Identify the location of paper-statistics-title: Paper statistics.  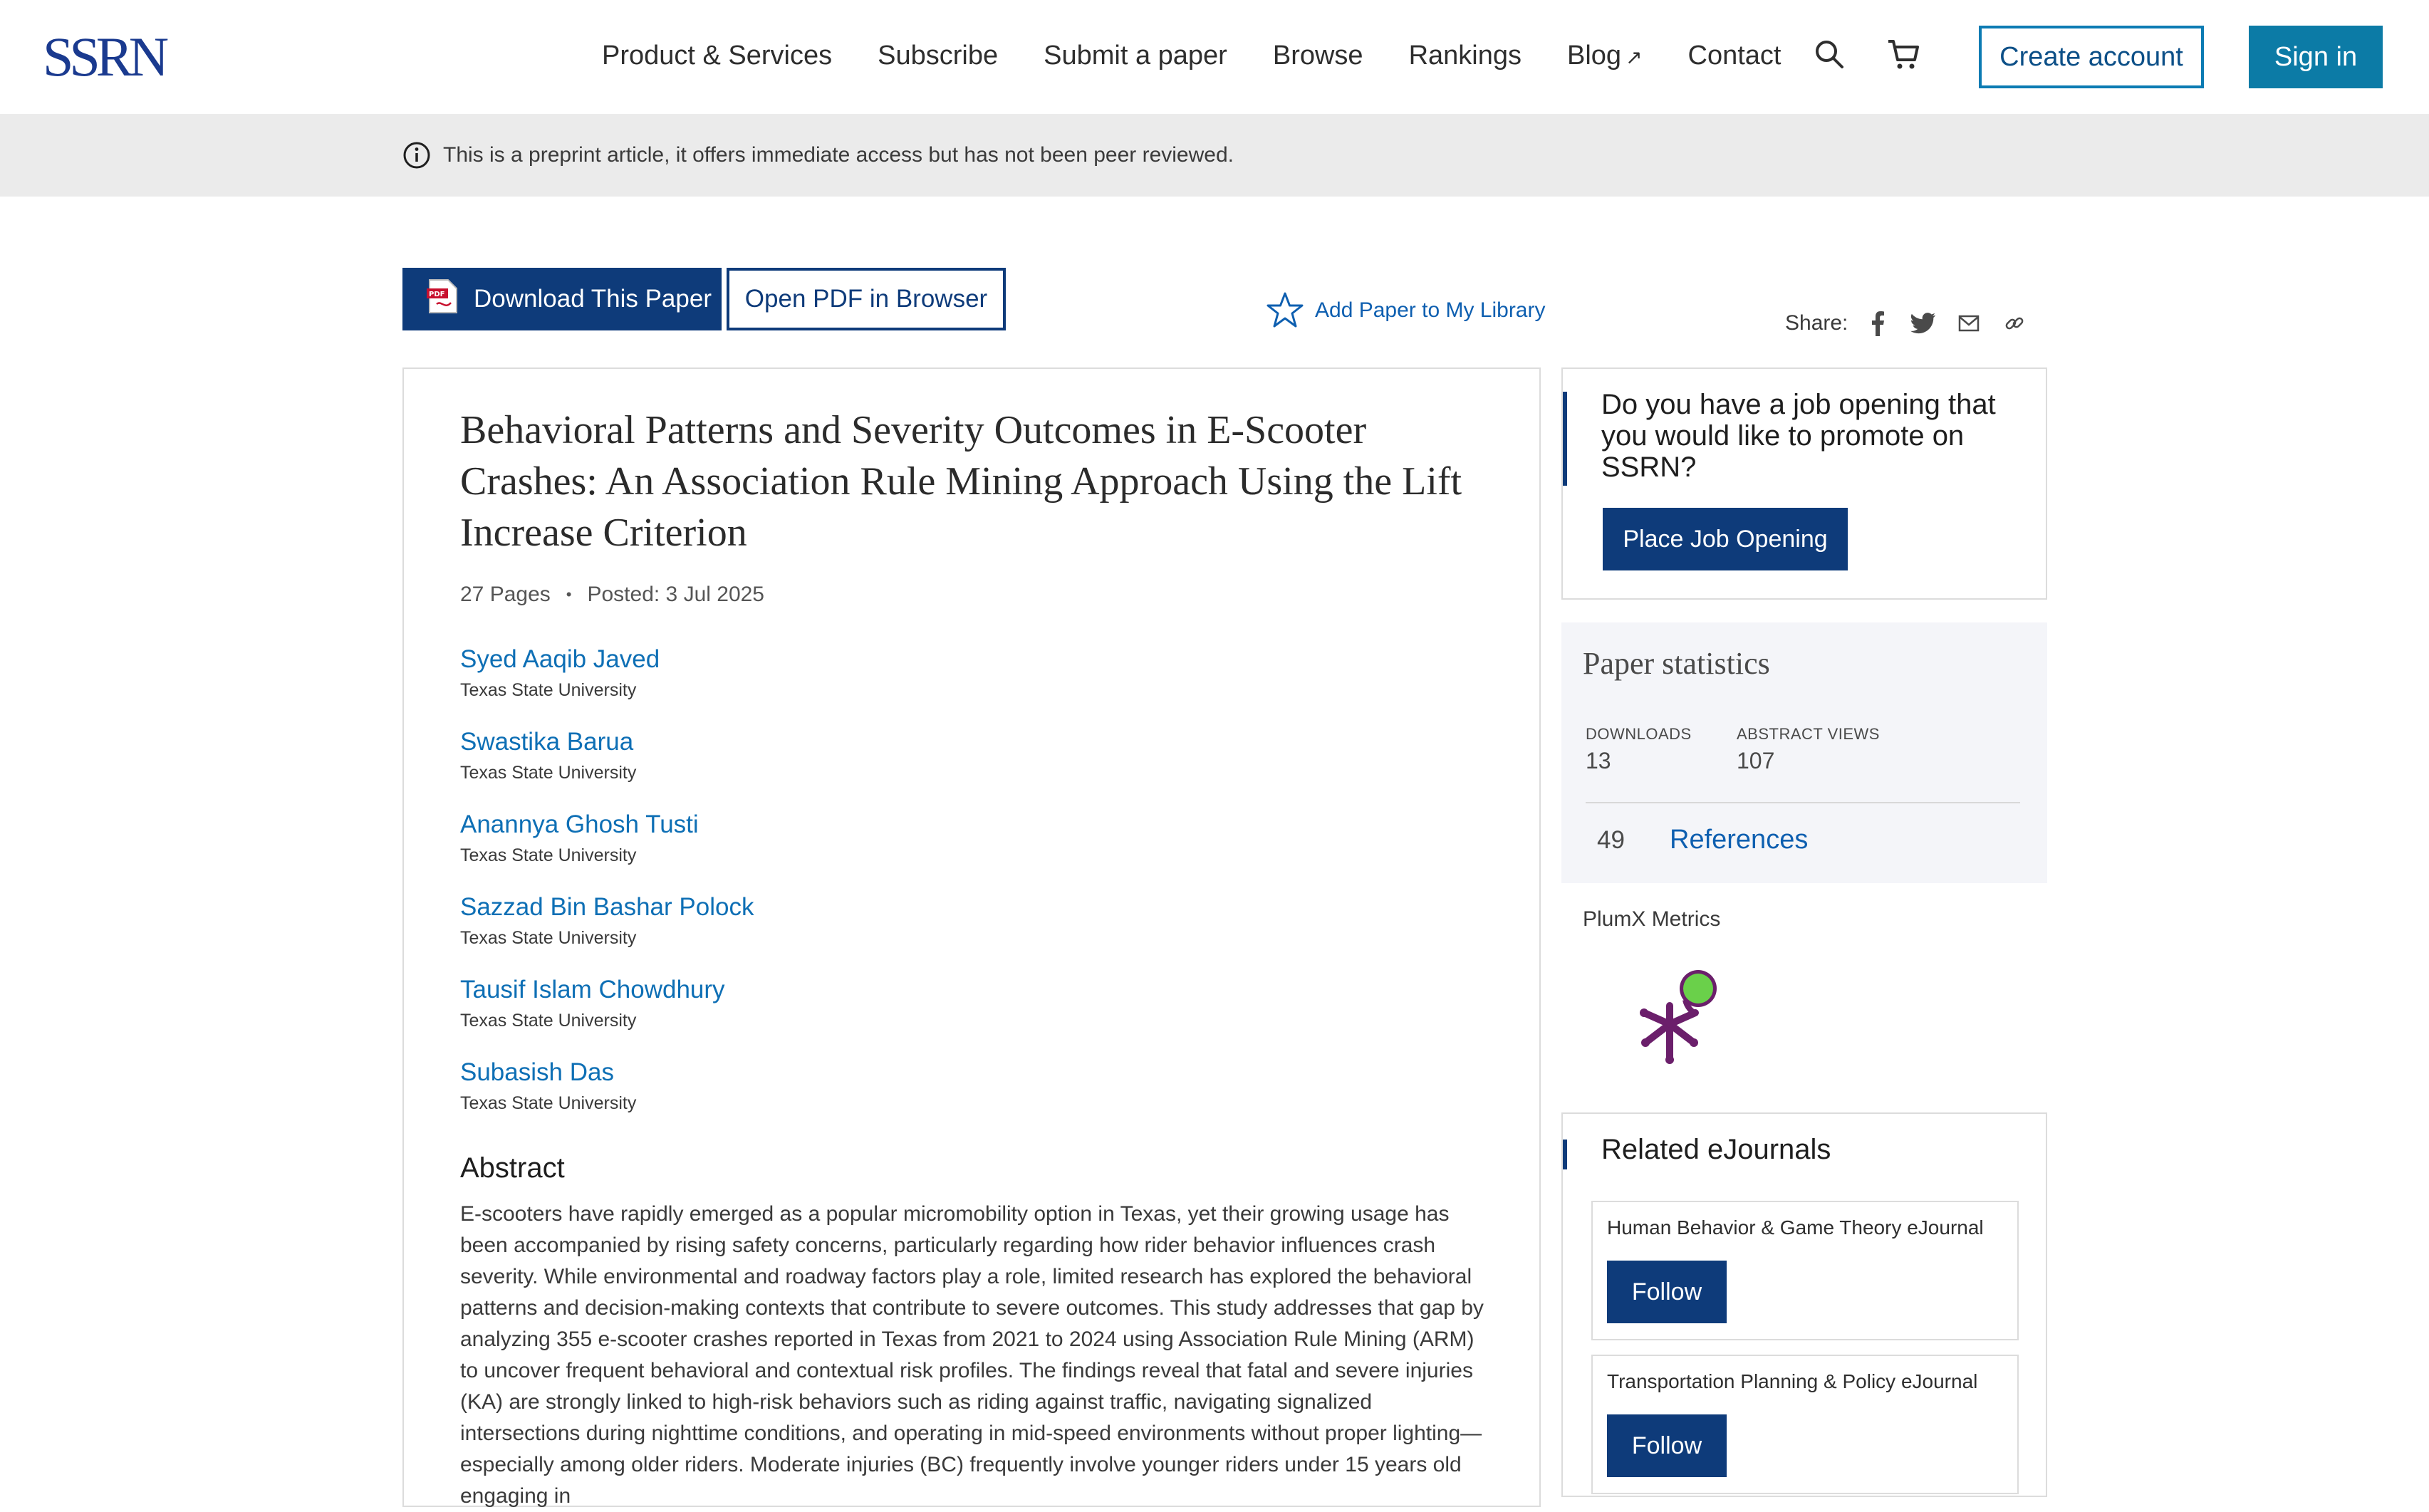
(1676, 663).